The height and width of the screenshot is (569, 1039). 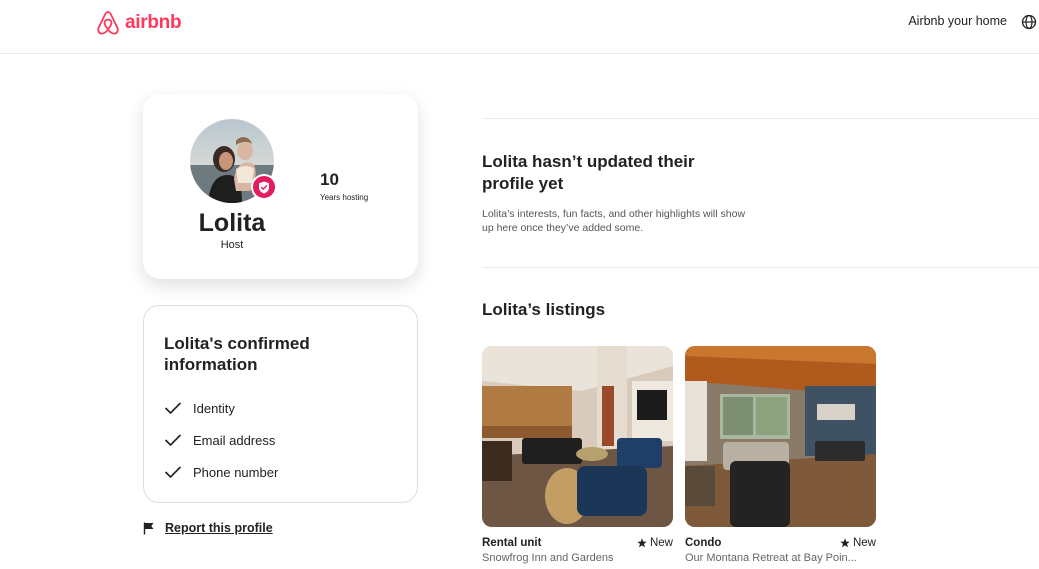 I want to click on confirmed-item-email: Email address, so click(x=221, y=440).